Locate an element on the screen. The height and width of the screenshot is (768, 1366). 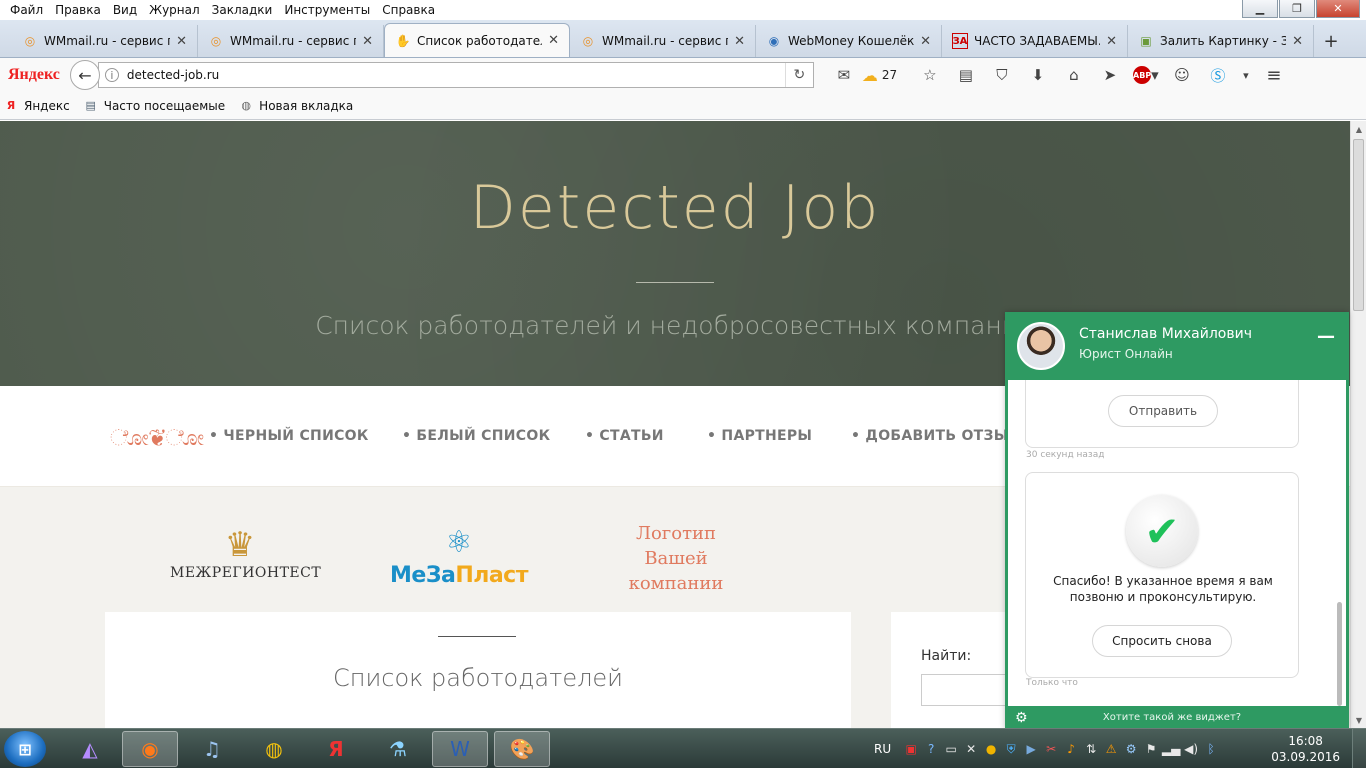
network-cross-icon: ✕ is located at coordinates (971, 749).